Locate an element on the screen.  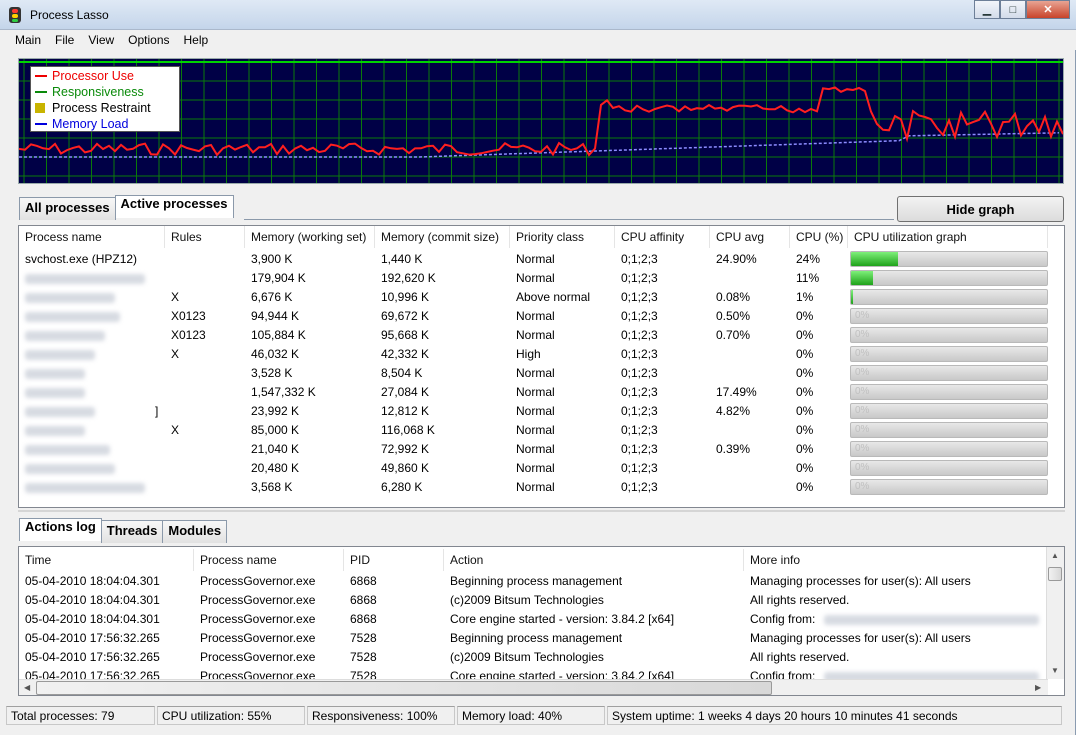
minimize-button: ▁ is located at coordinates (987, 9).